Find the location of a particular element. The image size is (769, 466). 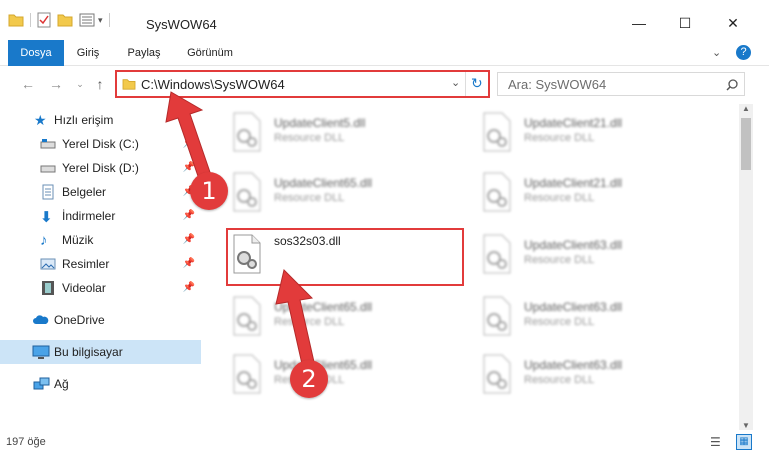

tab-file: Dosya is located at coordinates (36, 53).